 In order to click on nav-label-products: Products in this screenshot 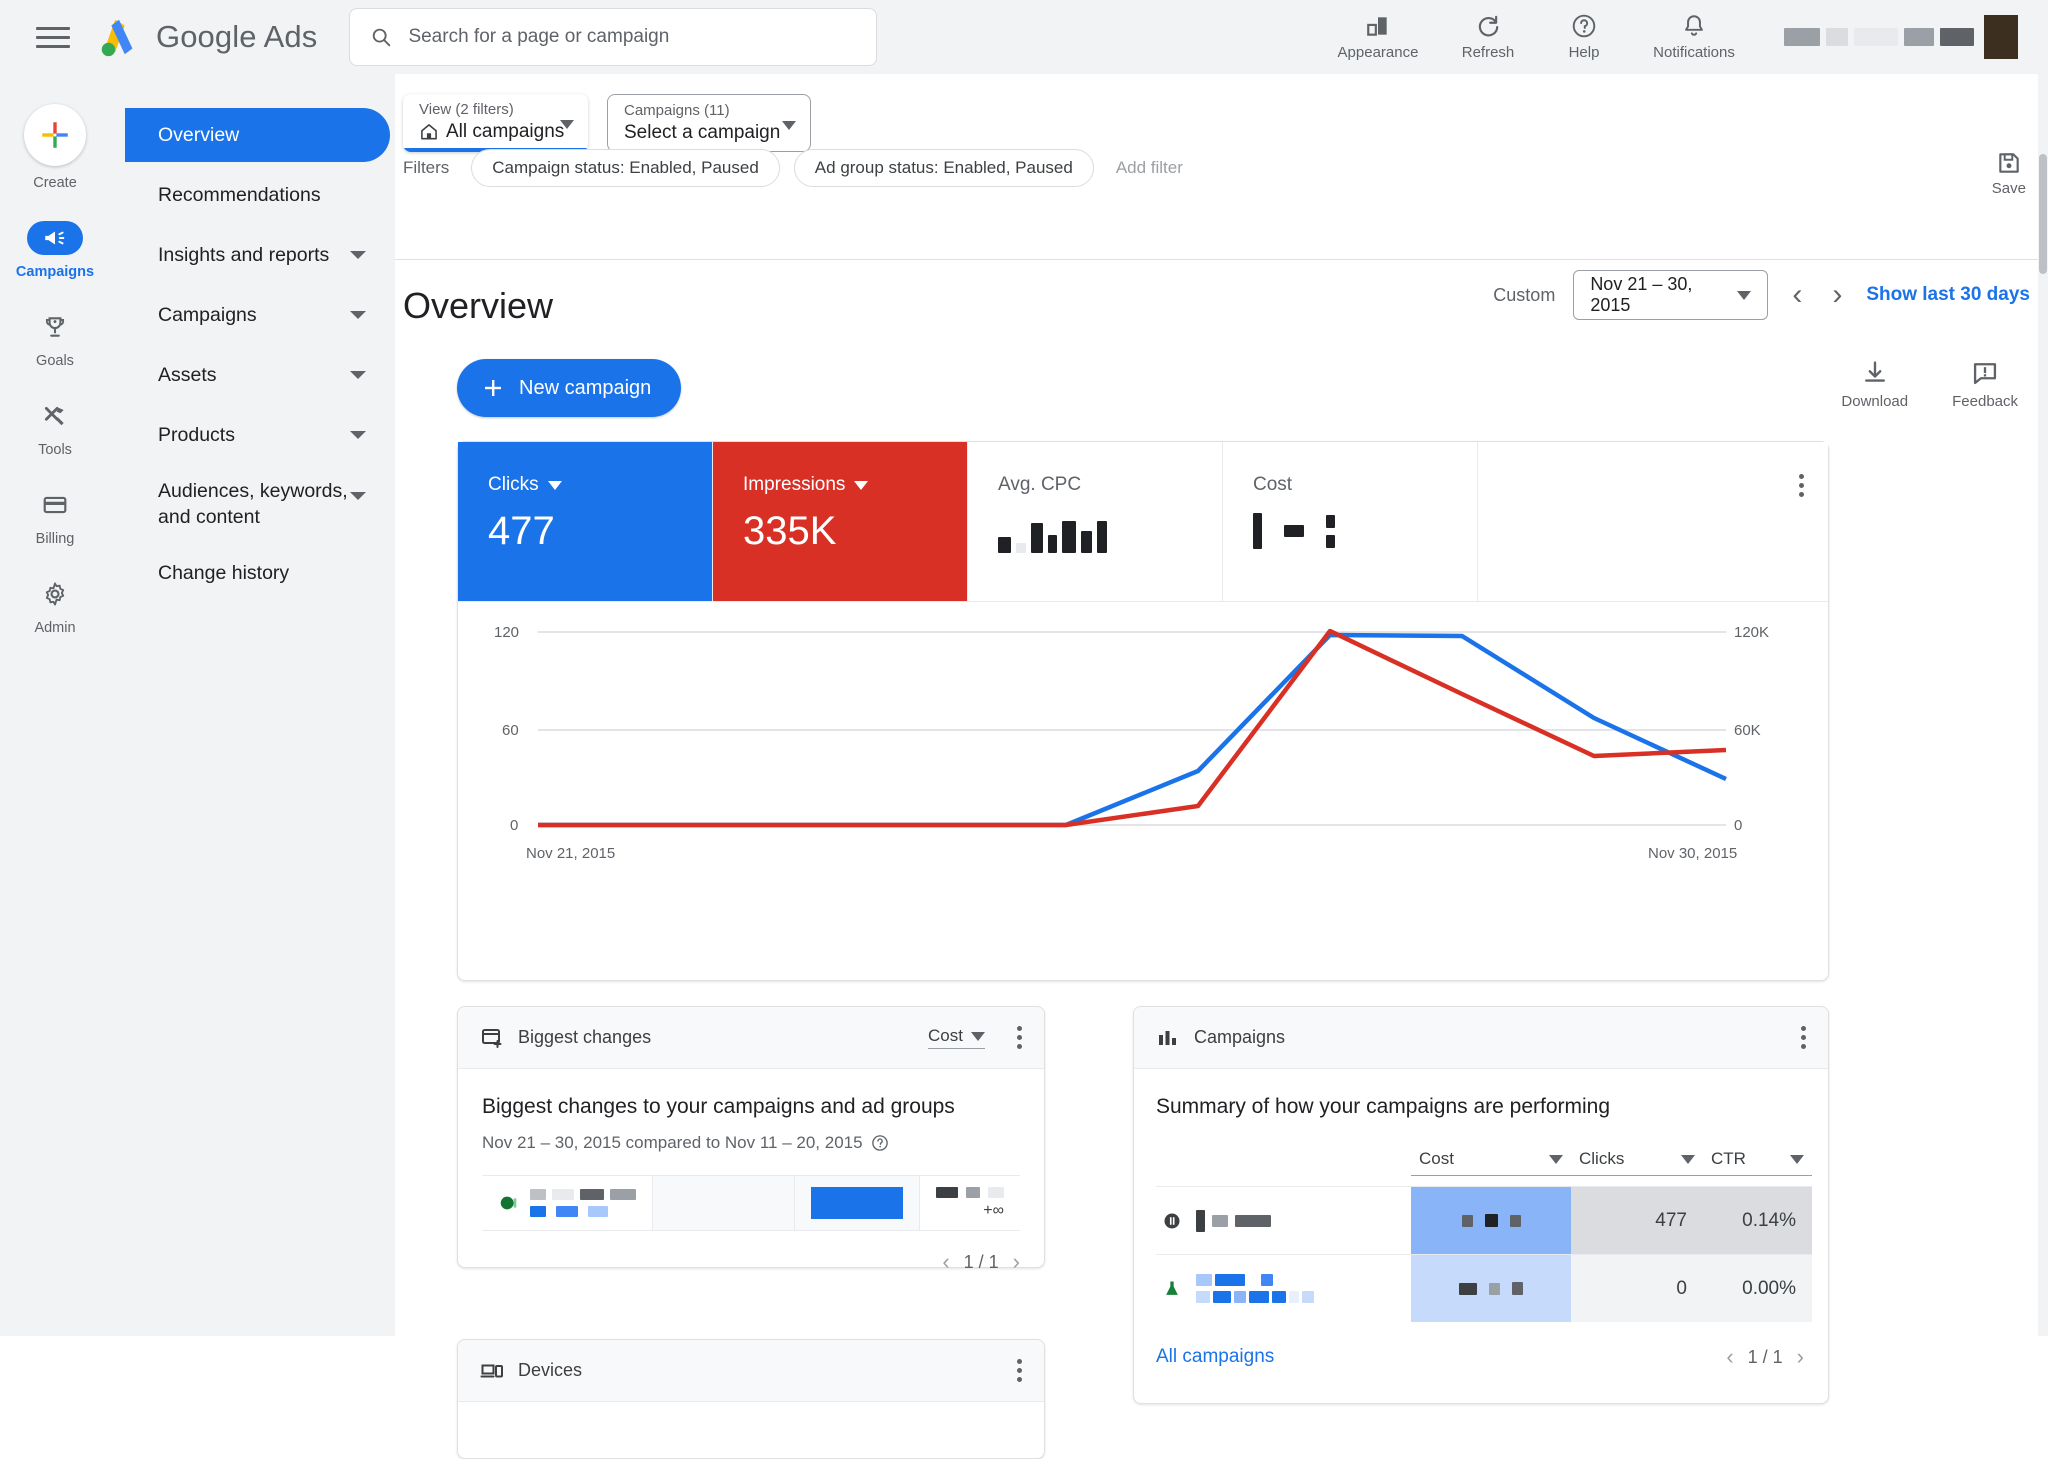, I will do `click(196, 434)`.